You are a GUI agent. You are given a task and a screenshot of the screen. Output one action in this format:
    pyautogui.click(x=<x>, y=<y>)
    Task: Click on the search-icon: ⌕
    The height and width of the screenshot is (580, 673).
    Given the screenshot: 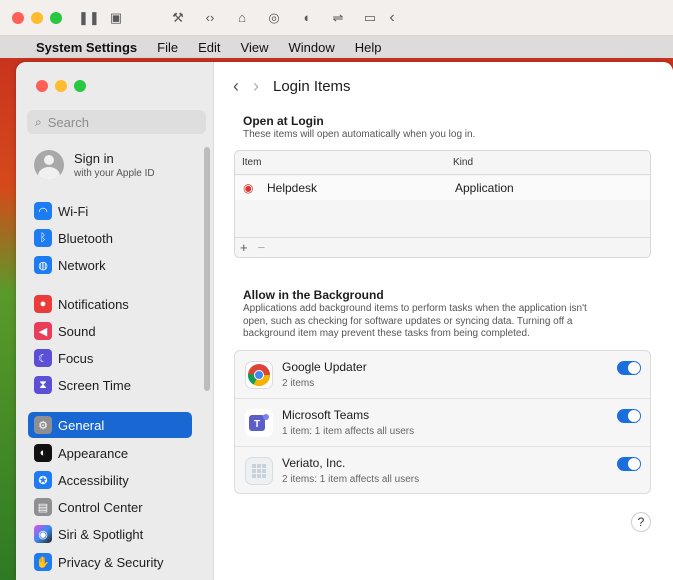 What is the action you would take?
    pyautogui.click(x=38, y=121)
    